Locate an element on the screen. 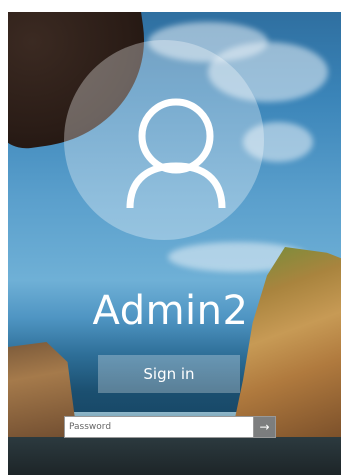 The image size is (341, 475). user-silhouette-icon is located at coordinates (176, 153).